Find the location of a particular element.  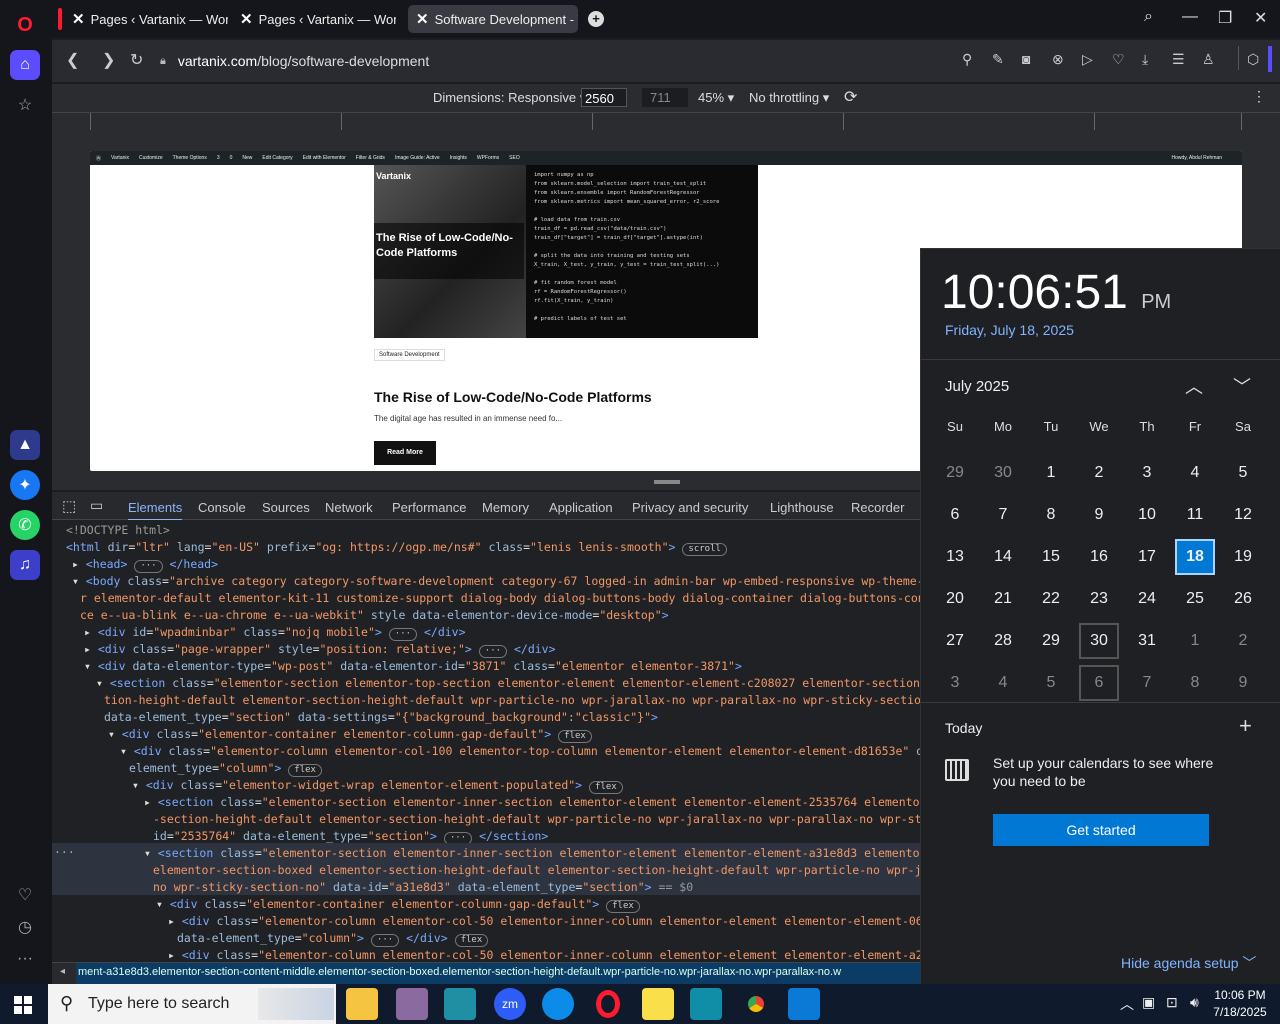

calendar-day: 17 is located at coordinates (1147, 557).